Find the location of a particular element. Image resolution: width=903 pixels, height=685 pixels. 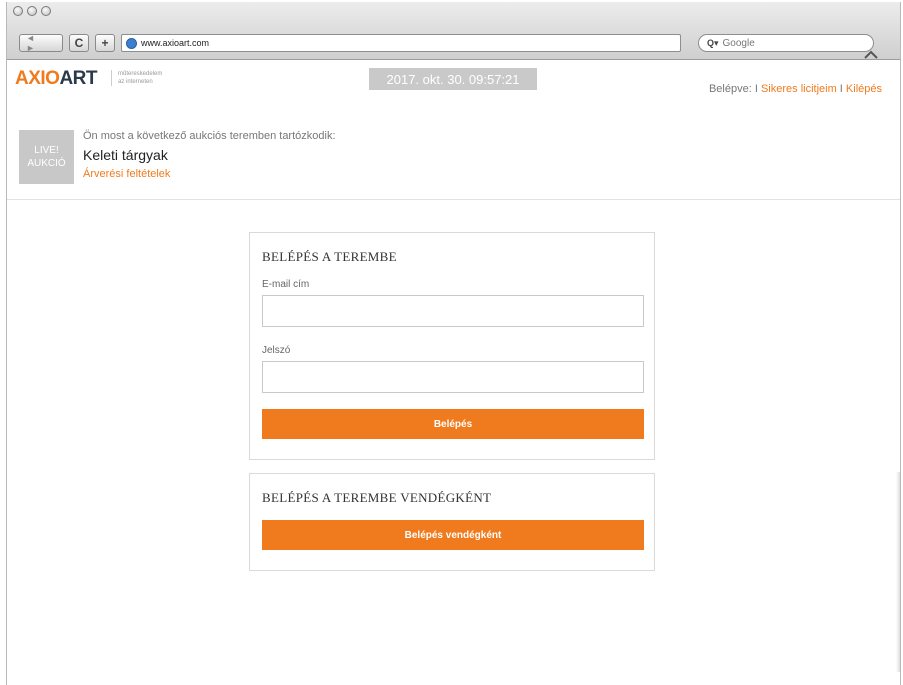

reload-icon: C is located at coordinates (79, 43).